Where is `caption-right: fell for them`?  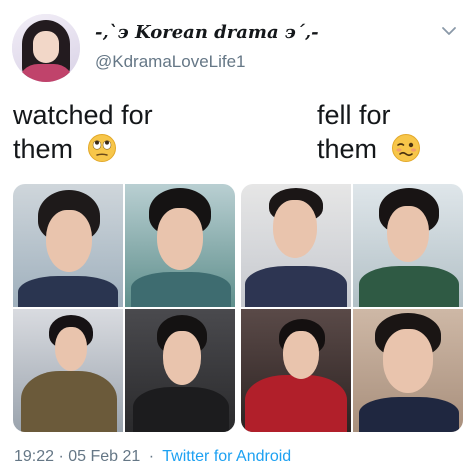
caption-right: fell for them is located at coordinates (369, 132).